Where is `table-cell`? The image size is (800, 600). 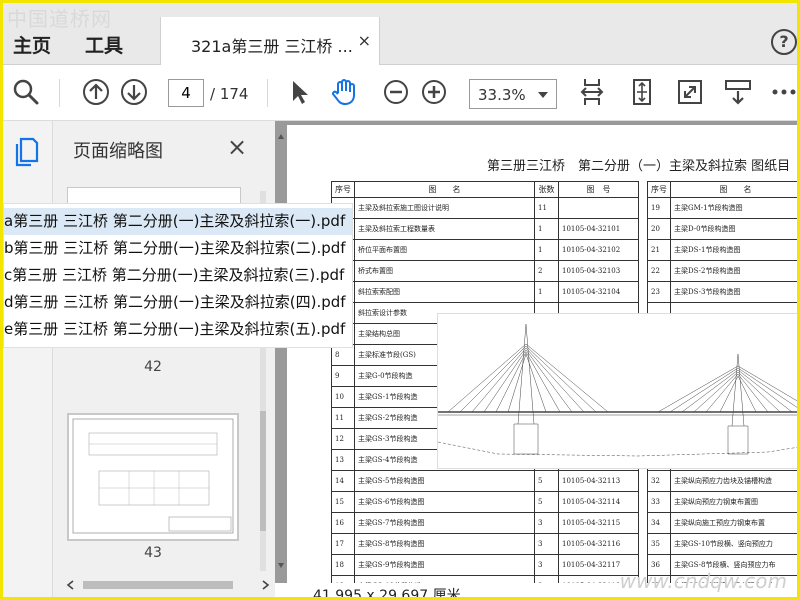
table-cell is located at coordinates (598, 208).